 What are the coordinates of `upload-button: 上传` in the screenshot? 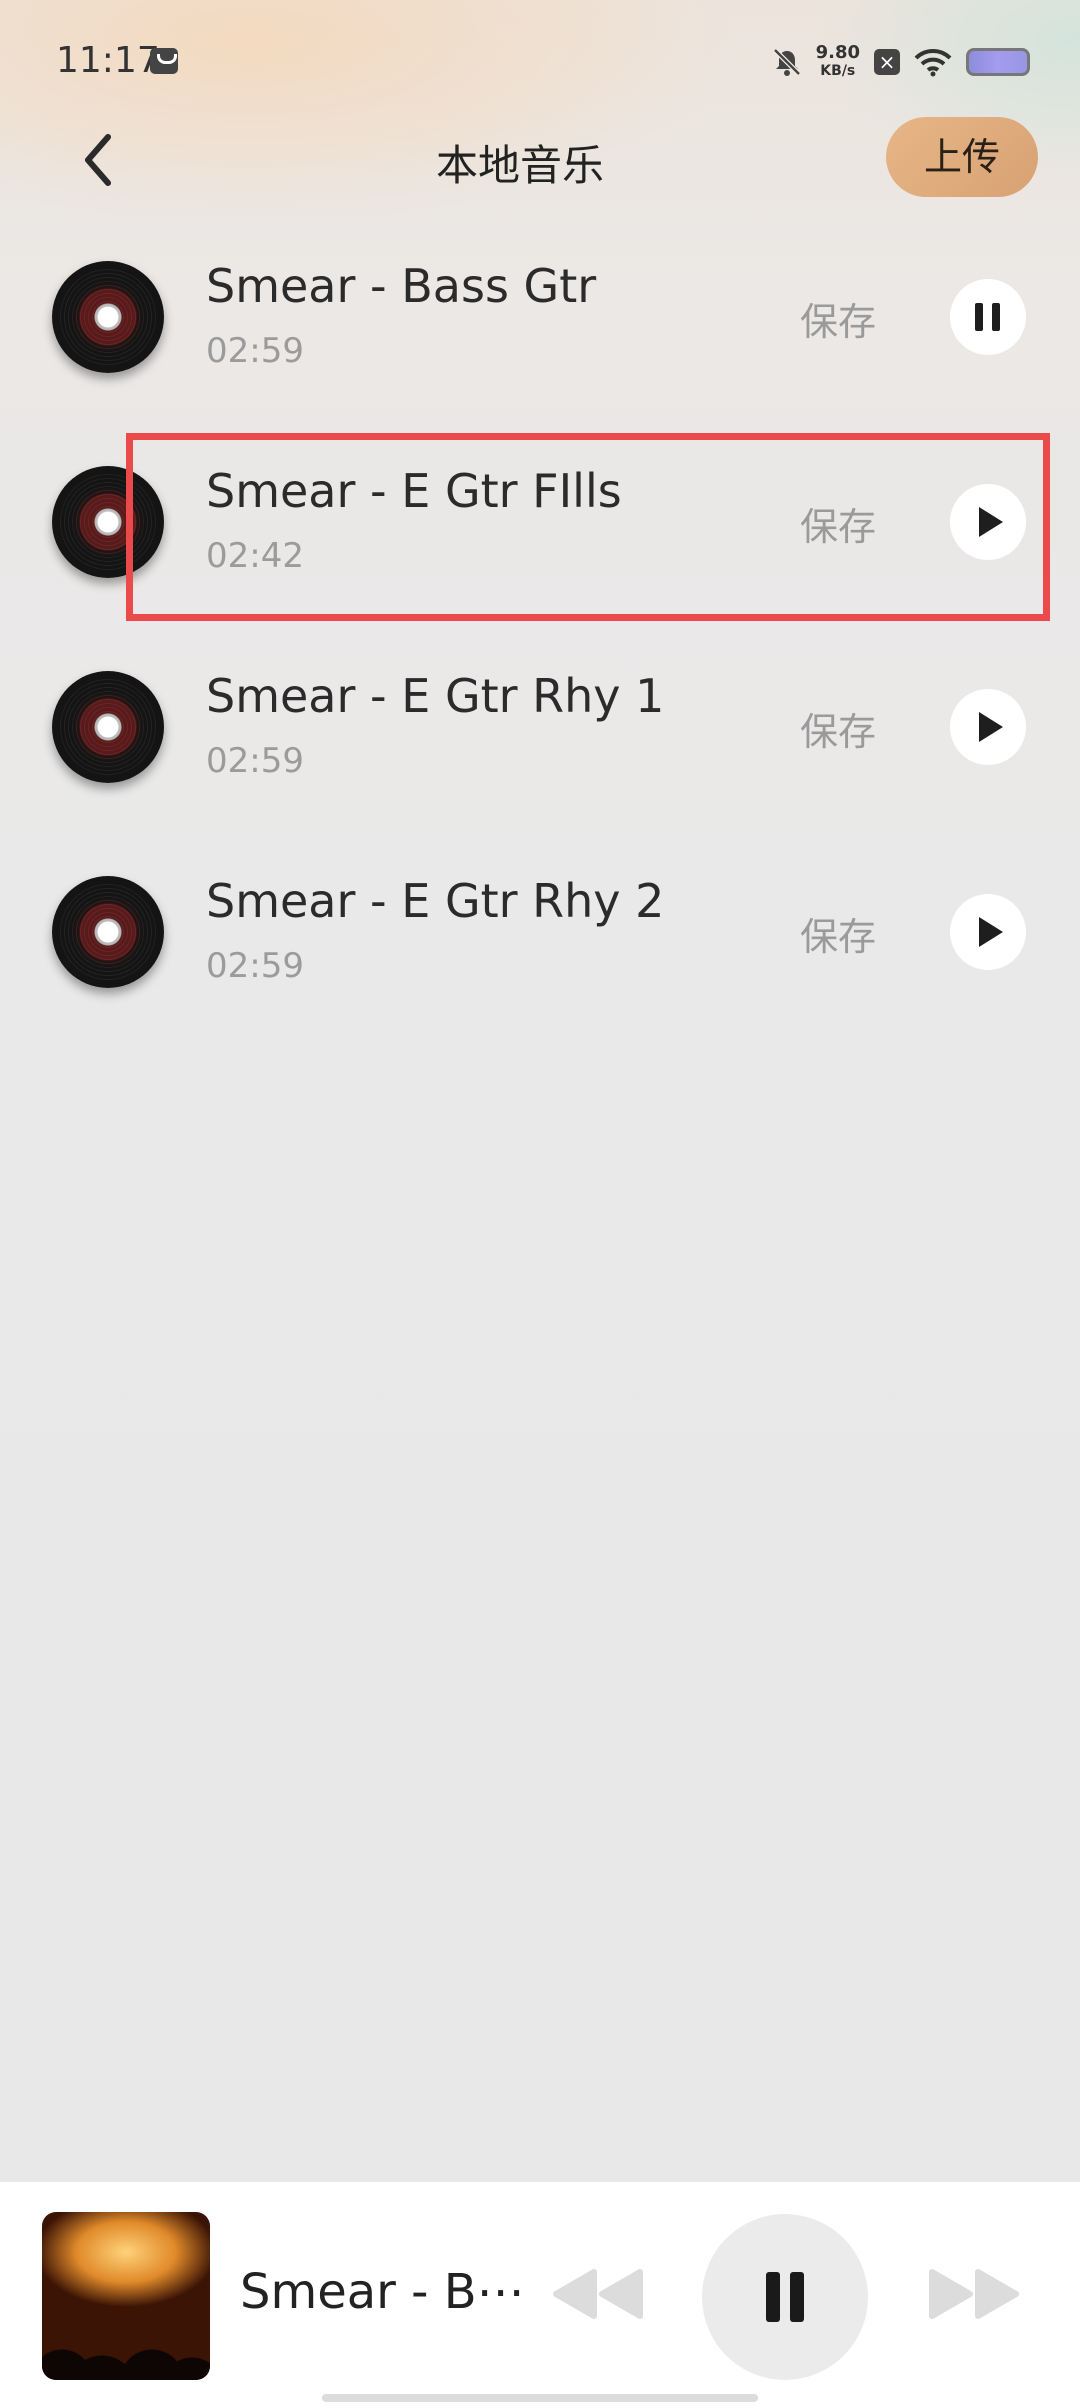 It's located at (962, 157).